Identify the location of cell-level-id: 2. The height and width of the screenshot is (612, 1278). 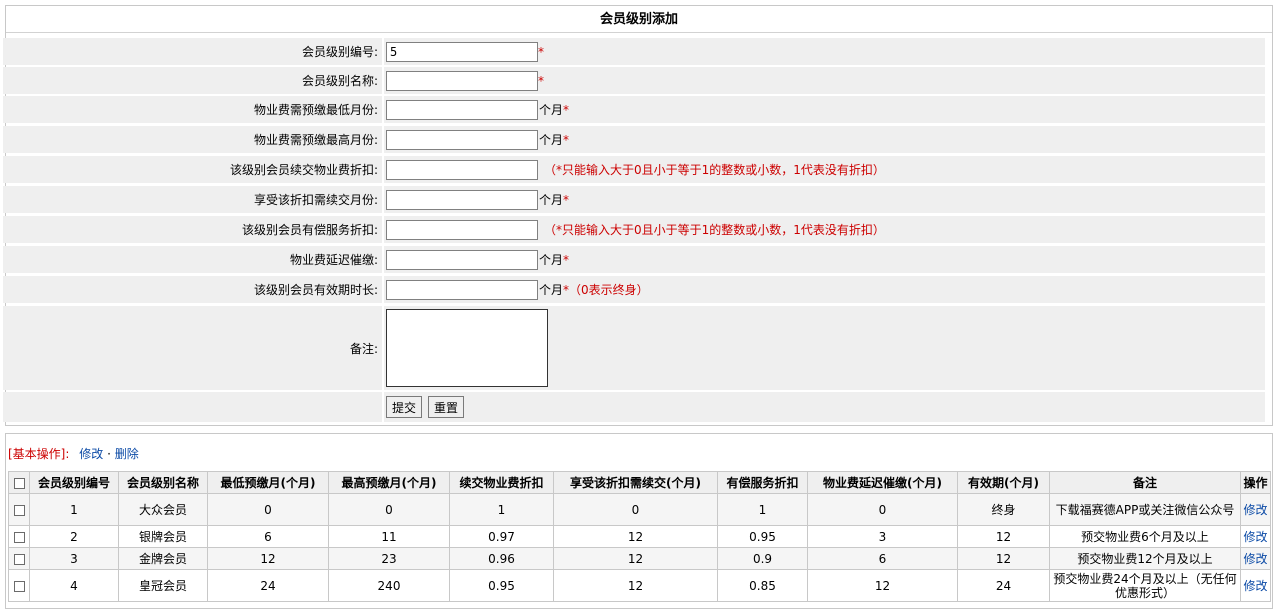
(74, 536).